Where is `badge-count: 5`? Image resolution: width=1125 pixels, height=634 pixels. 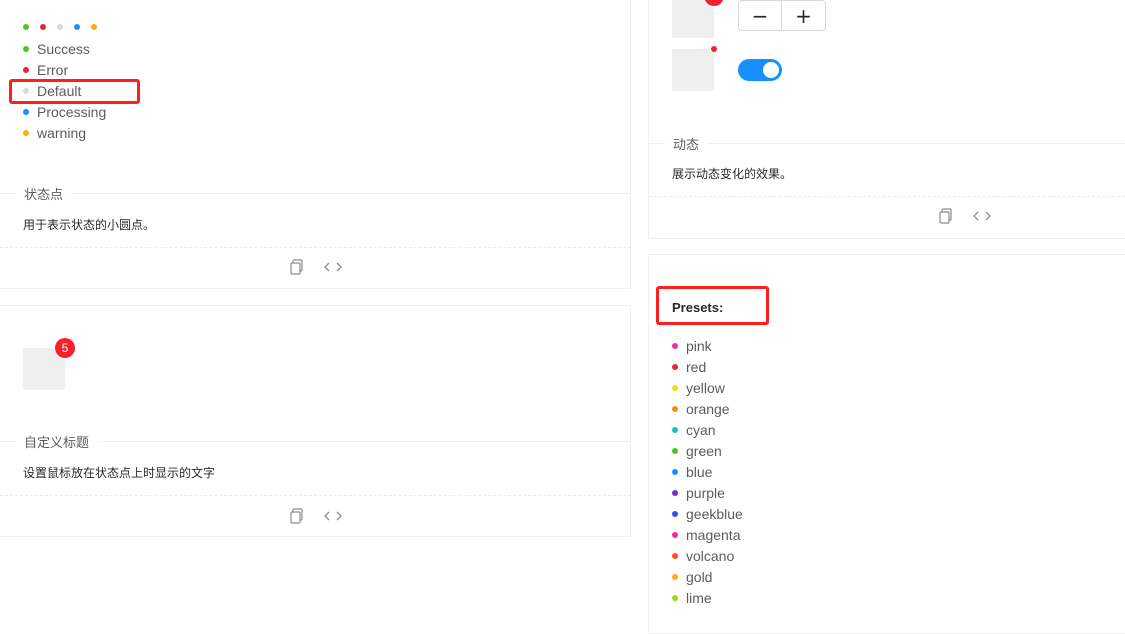
badge-count: 5 is located at coordinates (65, 348).